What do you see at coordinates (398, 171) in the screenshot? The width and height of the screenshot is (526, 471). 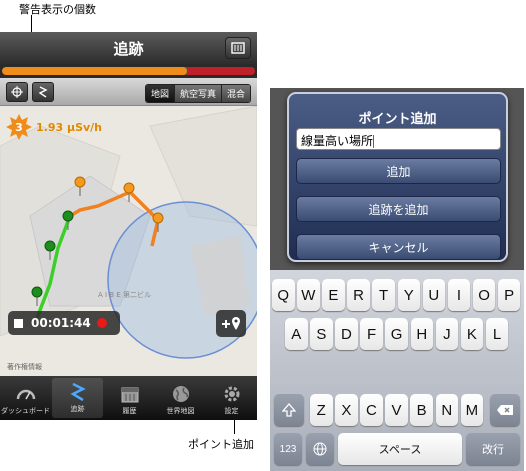 I see `add-button: 追加` at bounding box center [398, 171].